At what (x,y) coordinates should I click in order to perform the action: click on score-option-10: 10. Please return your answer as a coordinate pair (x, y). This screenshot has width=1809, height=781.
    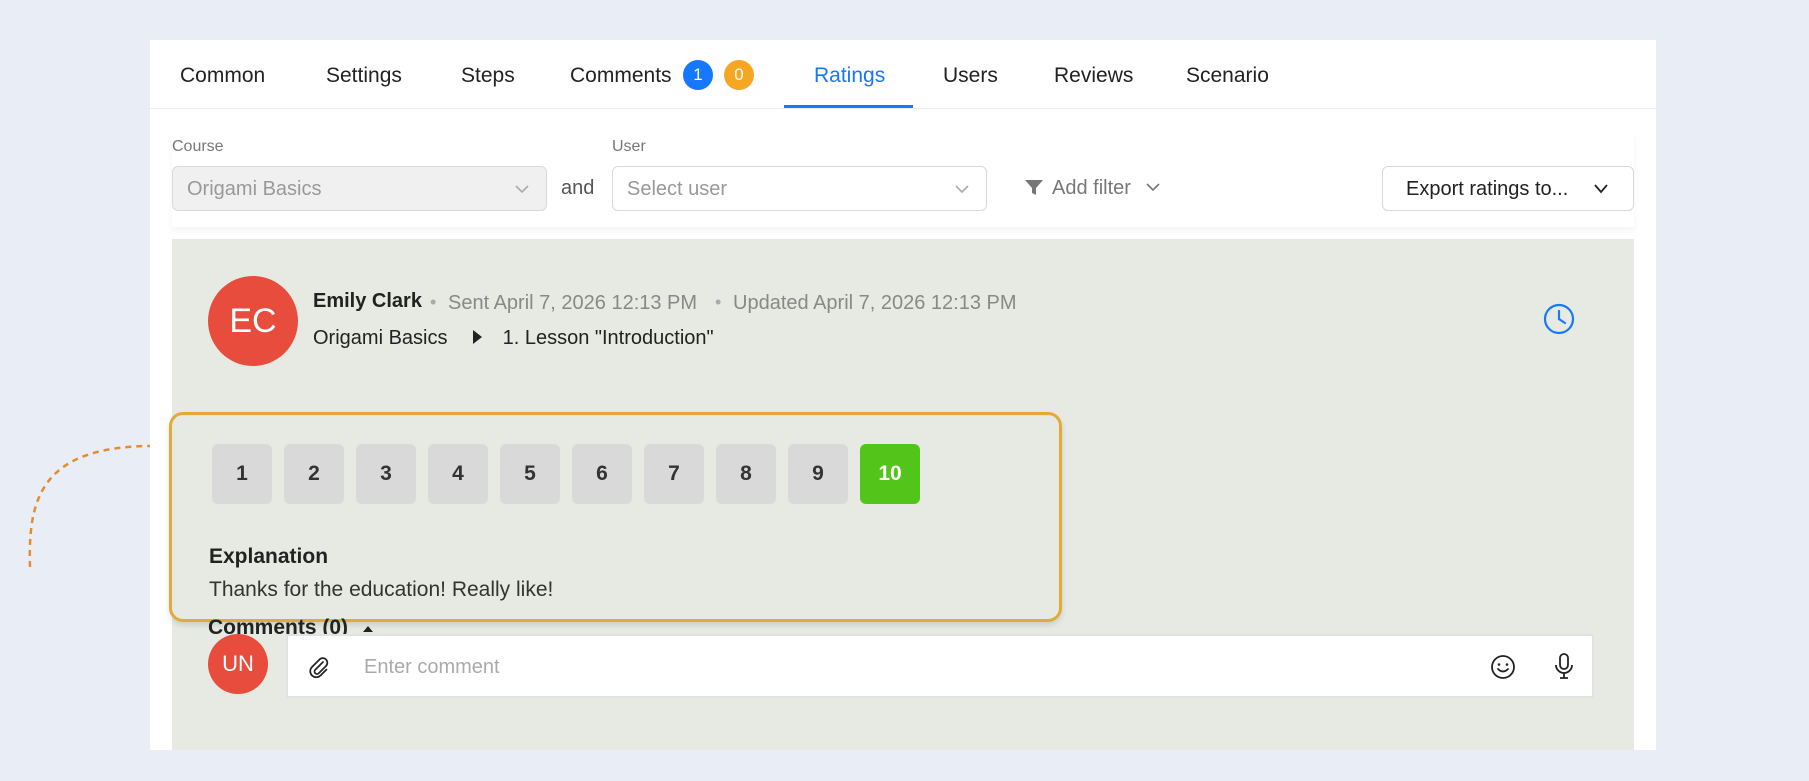
    Looking at the image, I should click on (890, 474).